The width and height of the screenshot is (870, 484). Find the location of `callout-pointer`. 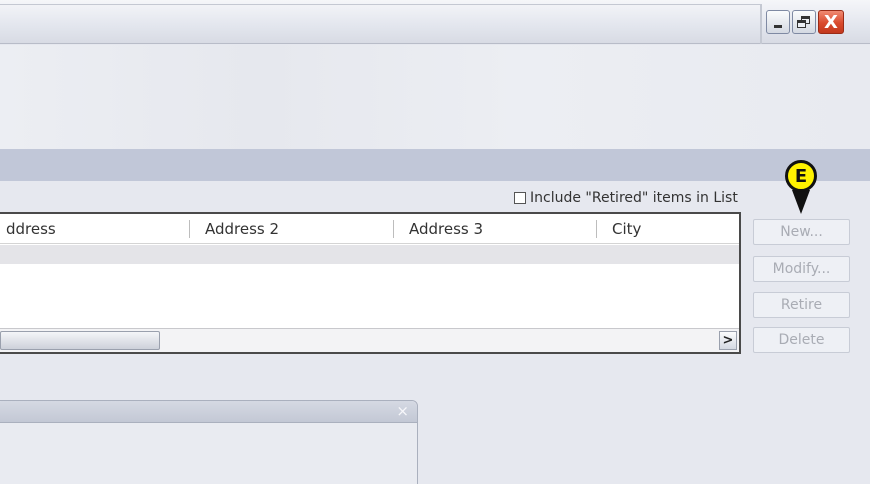

callout-pointer is located at coordinates (801, 202).